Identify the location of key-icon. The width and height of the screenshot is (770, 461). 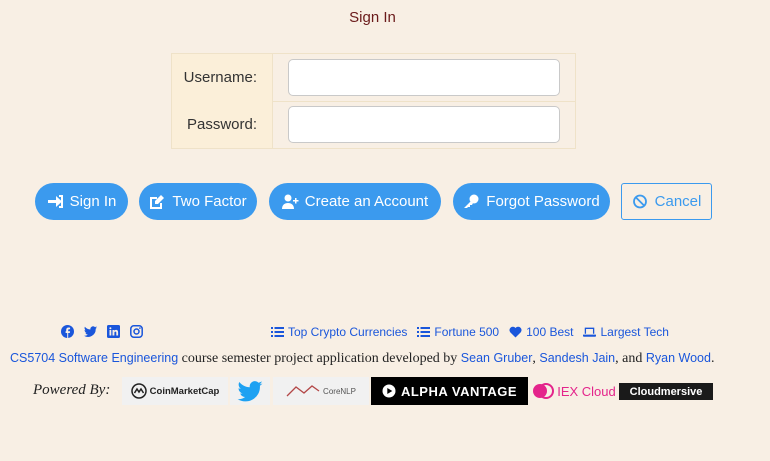
(471, 201).